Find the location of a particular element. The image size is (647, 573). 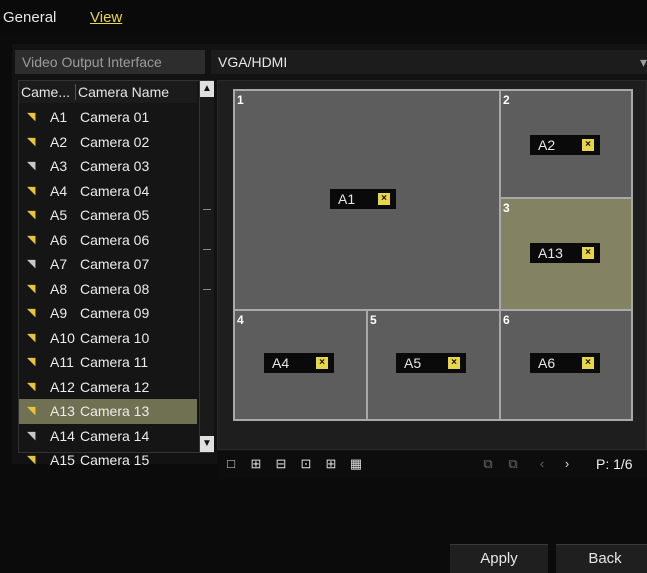

scroll-up-icon: ▲ is located at coordinates (207, 89).